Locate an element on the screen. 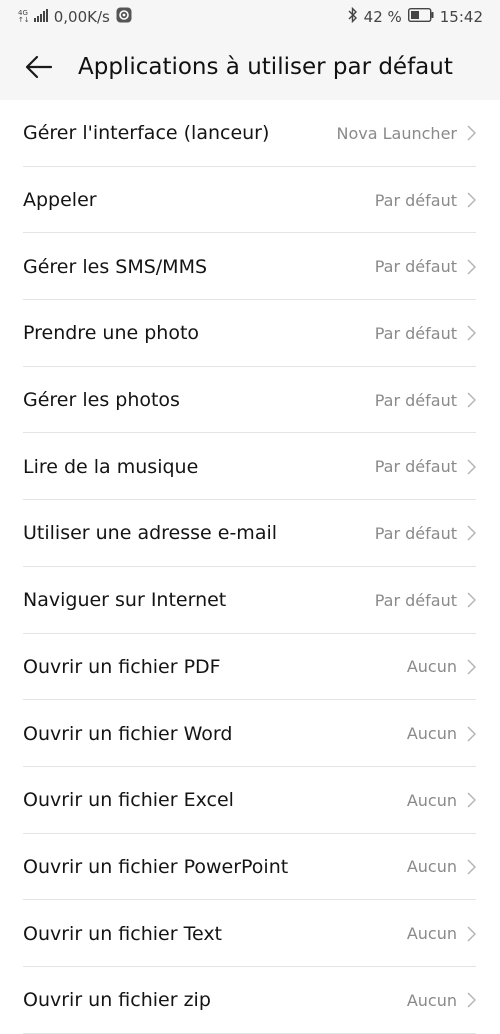 The width and height of the screenshot is (500, 1034). item-label: Ouvrir un fichier Excel is located at coordinates (128, 800).